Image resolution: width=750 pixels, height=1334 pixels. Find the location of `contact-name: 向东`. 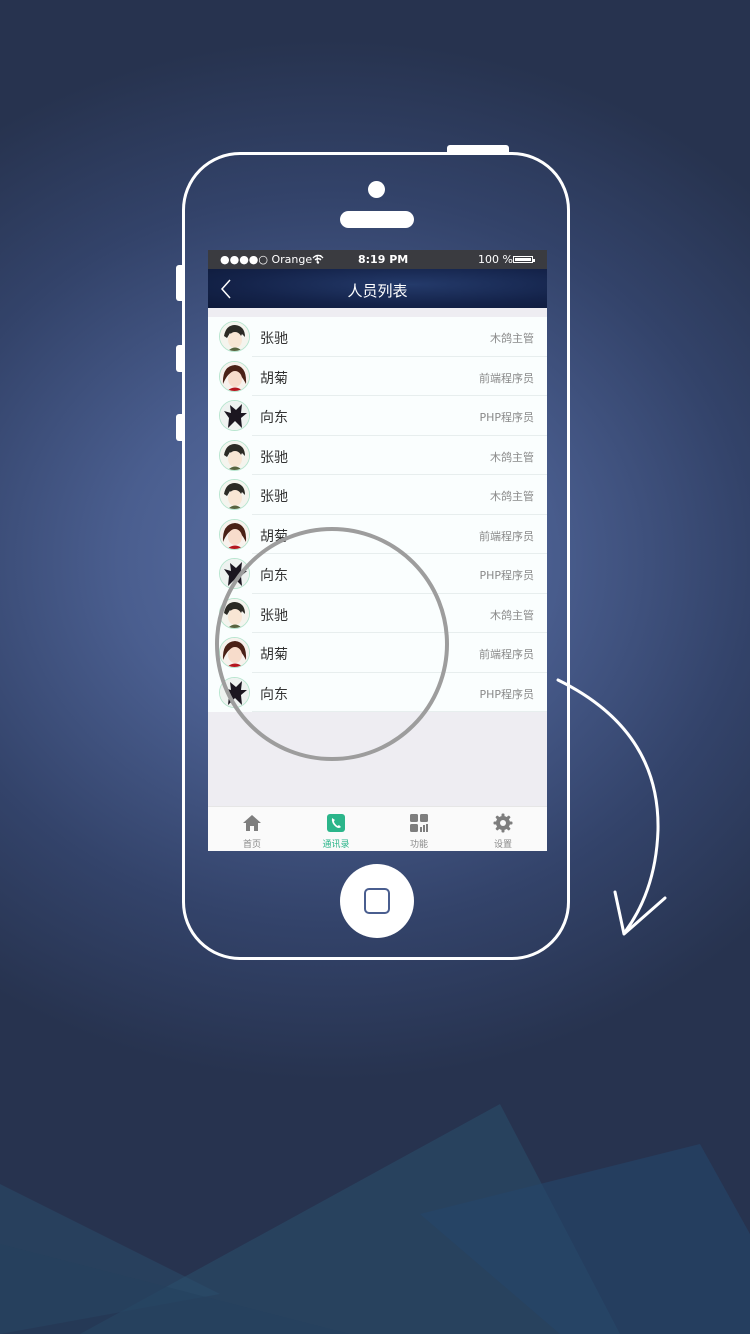

contact-name: 向东 is located at coordinates (274, 418).